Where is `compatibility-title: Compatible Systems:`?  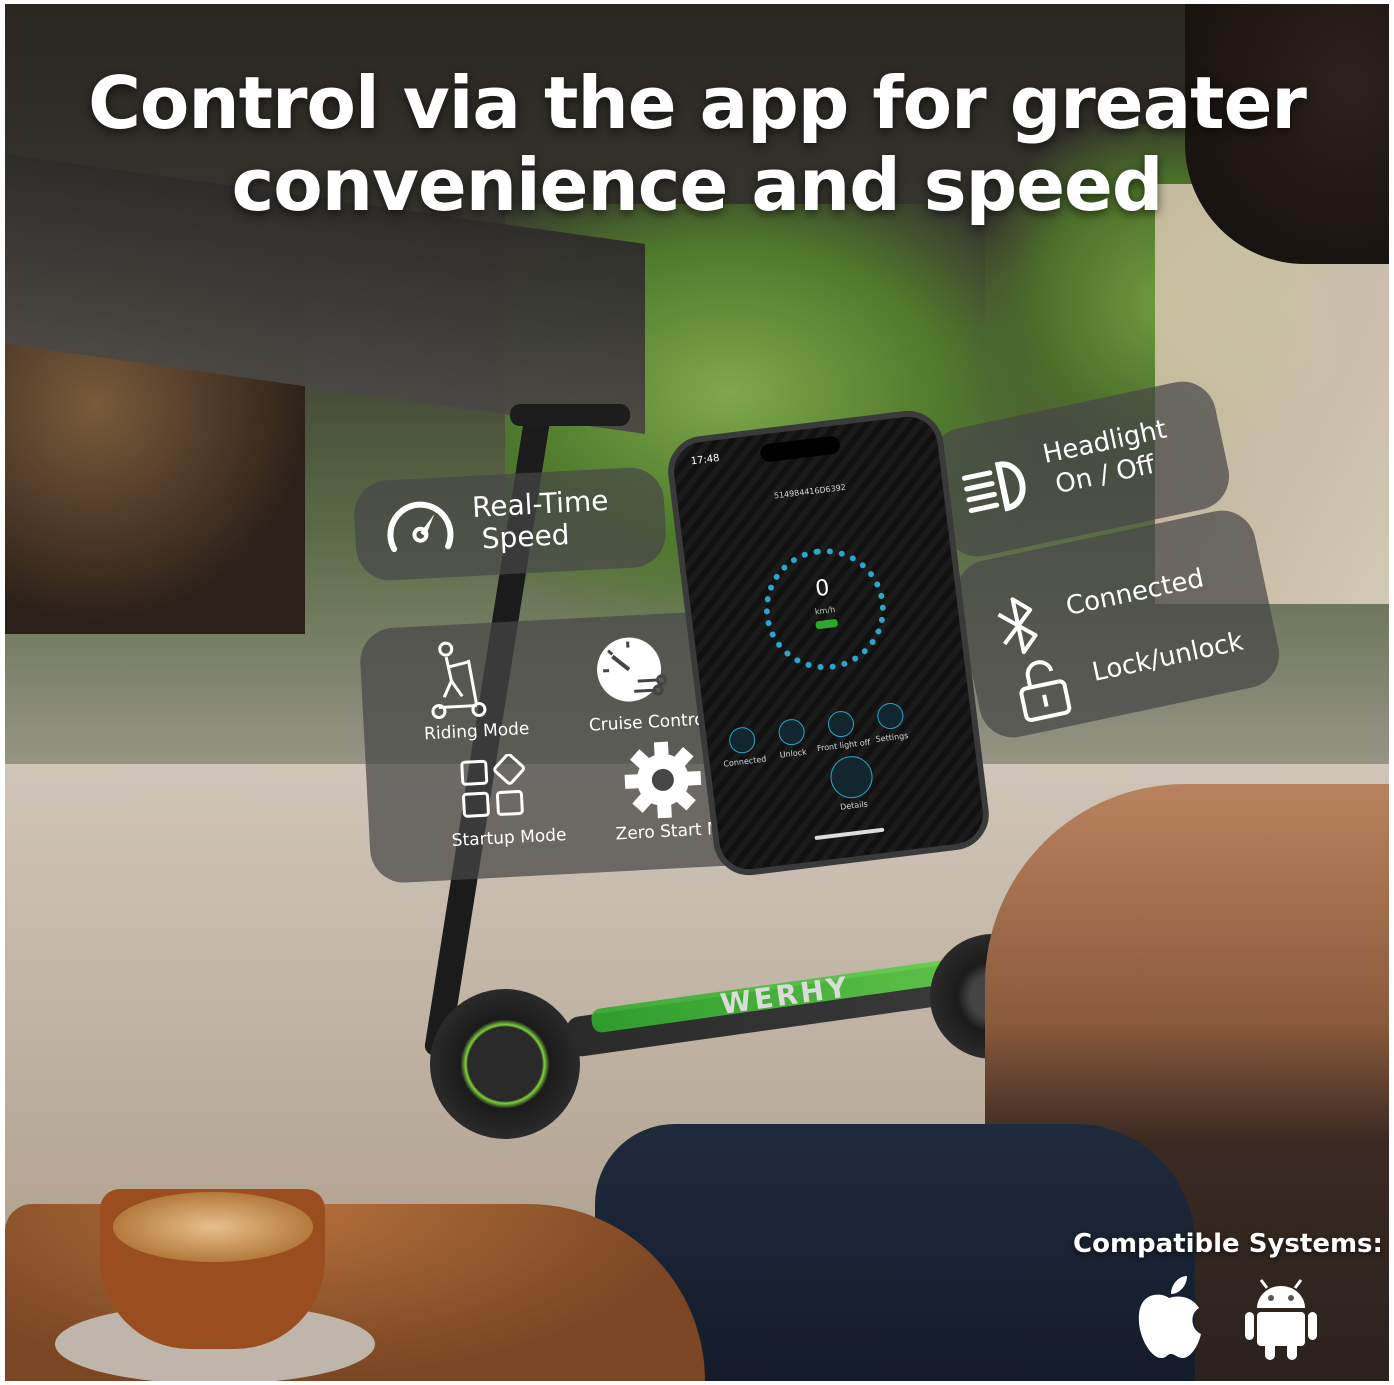 compatibility-title: Compatible Systems: is located at coordinates (1228, 1244).